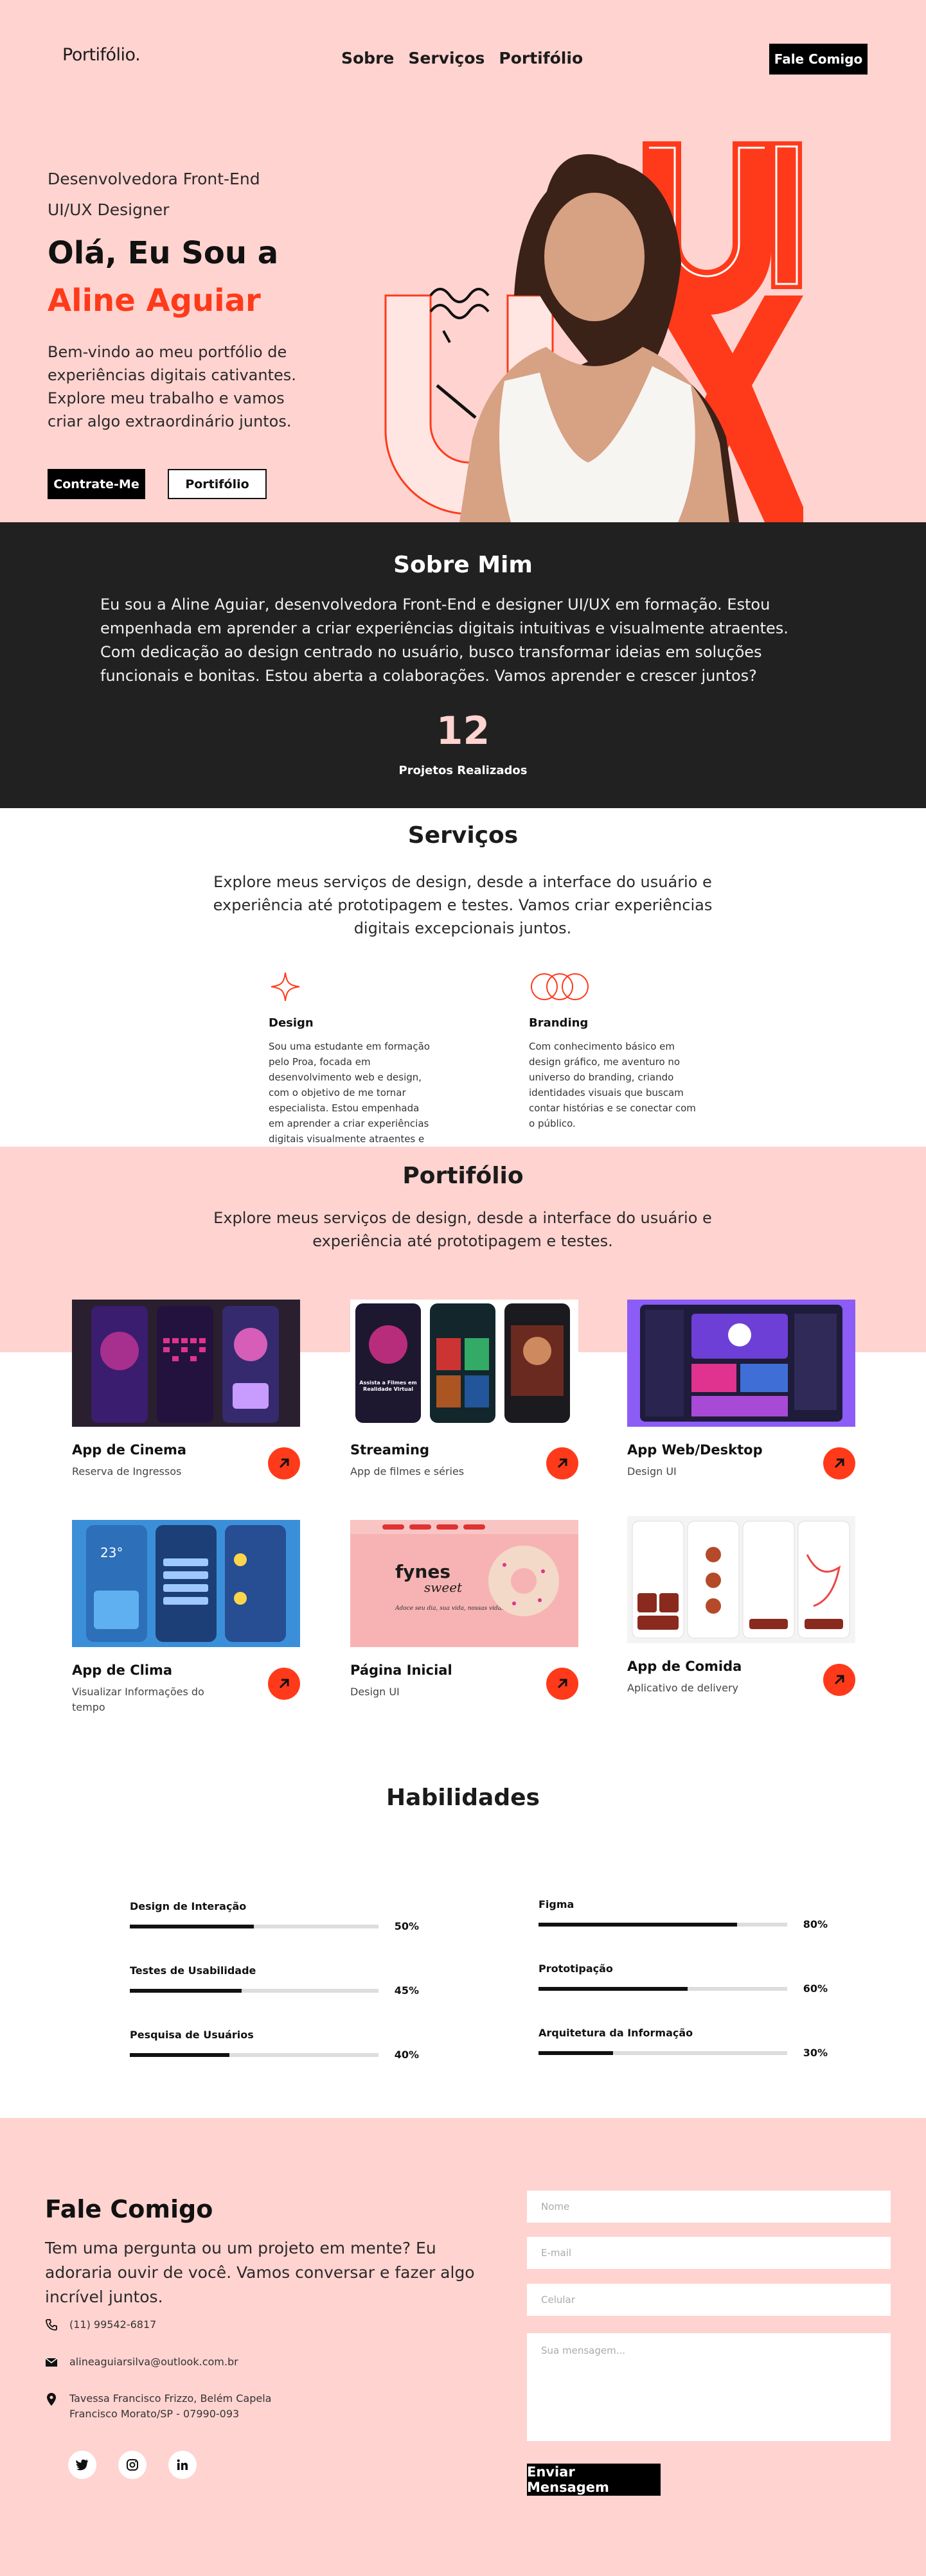  Describe the element at coordinates (375, 1692) in the screenshot. I see `project-subtitle: Design UI` at that location.